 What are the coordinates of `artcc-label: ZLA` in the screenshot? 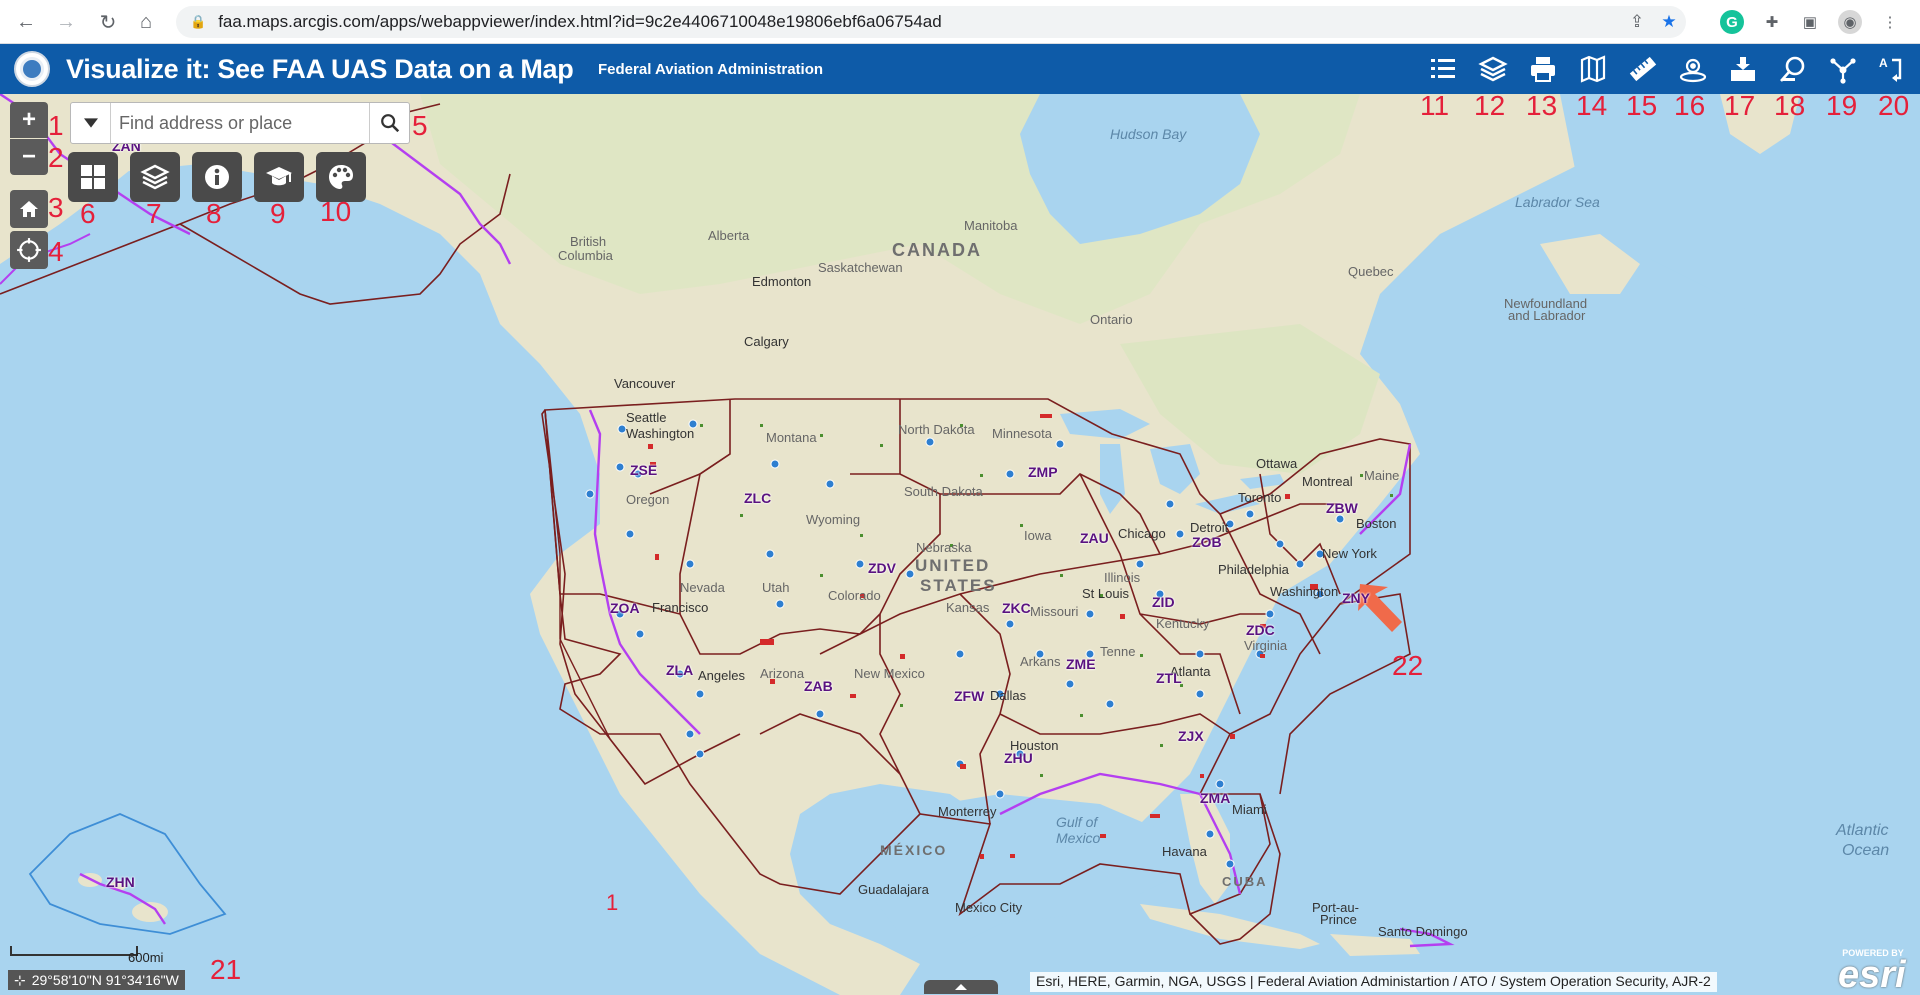 It's located at (680, 670).